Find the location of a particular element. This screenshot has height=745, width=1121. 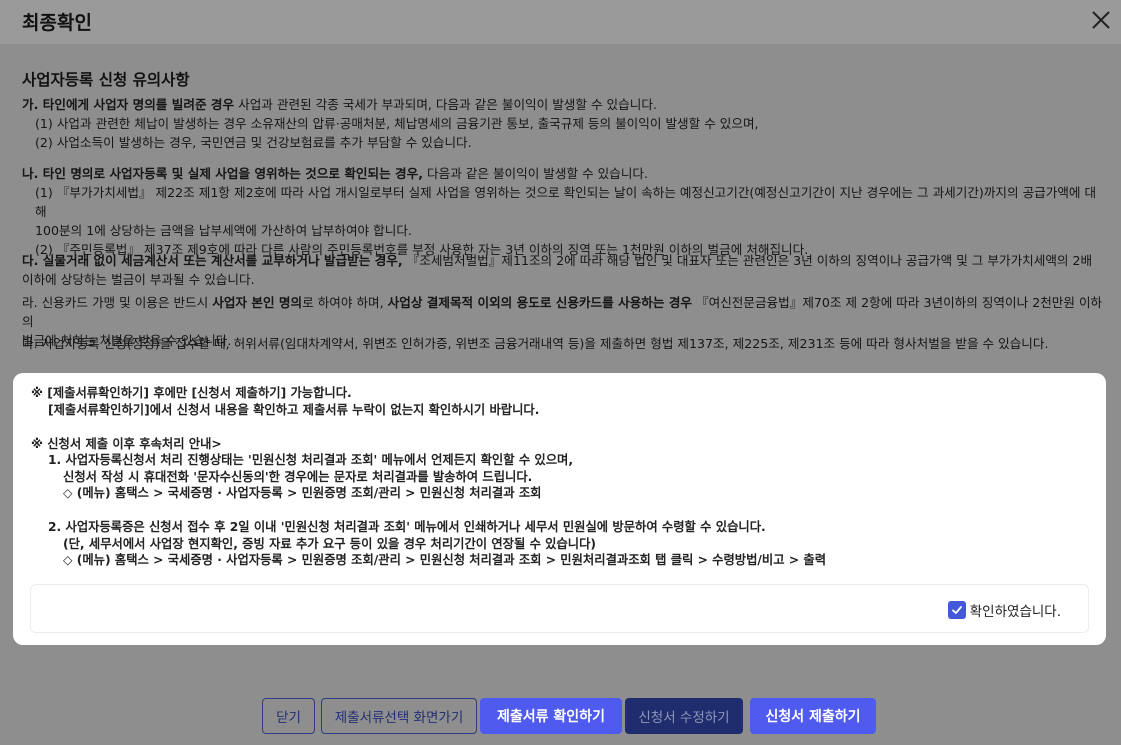

submit-application-button: 신청서 제출하기 is located at coordinates (813, 716).